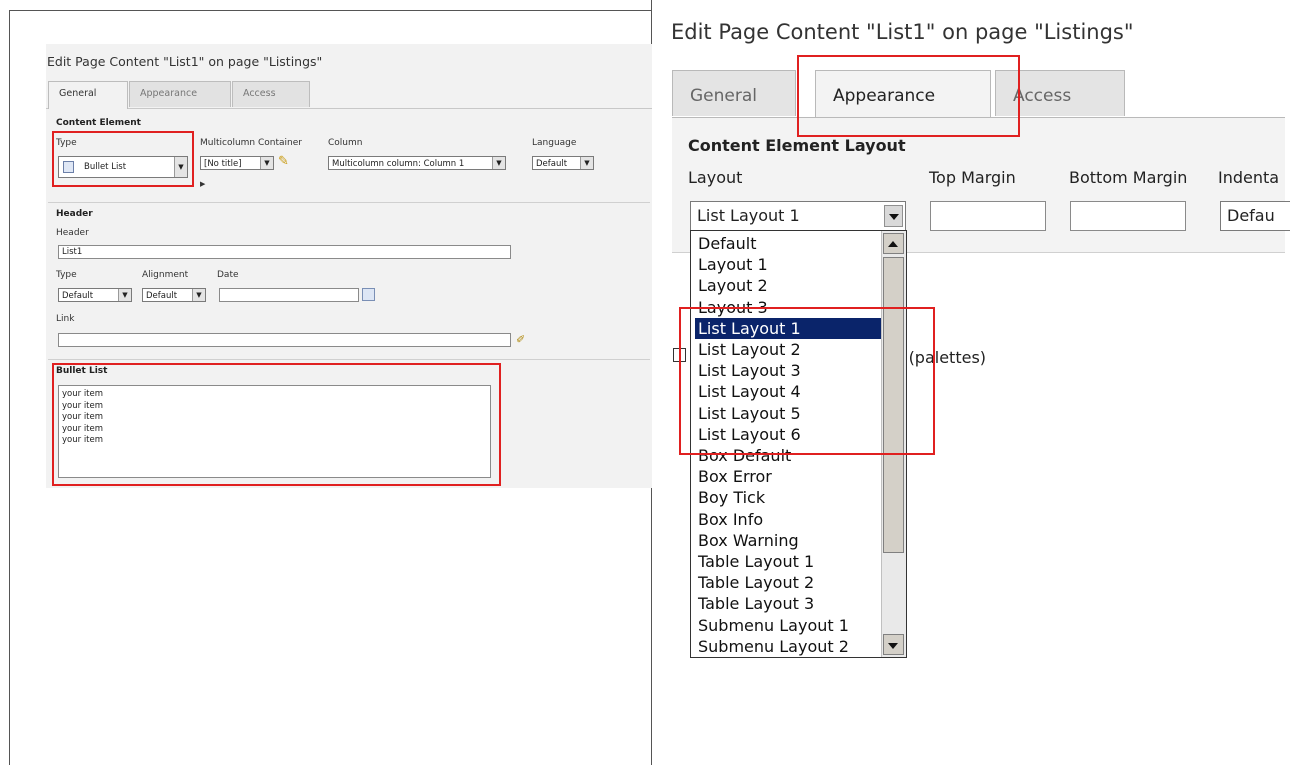  I want to click on indentation-select: Defau, so click(1255, 216).